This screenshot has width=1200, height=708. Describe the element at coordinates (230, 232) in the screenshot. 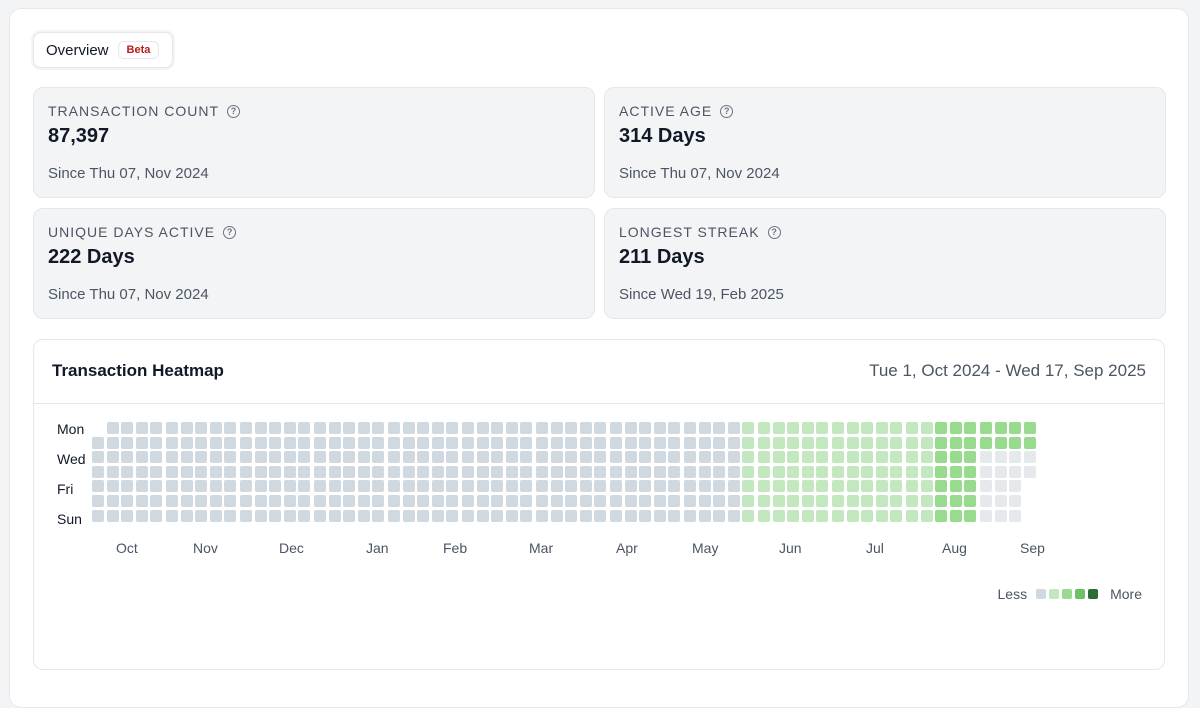

I see `help-icon: ?` at that location.